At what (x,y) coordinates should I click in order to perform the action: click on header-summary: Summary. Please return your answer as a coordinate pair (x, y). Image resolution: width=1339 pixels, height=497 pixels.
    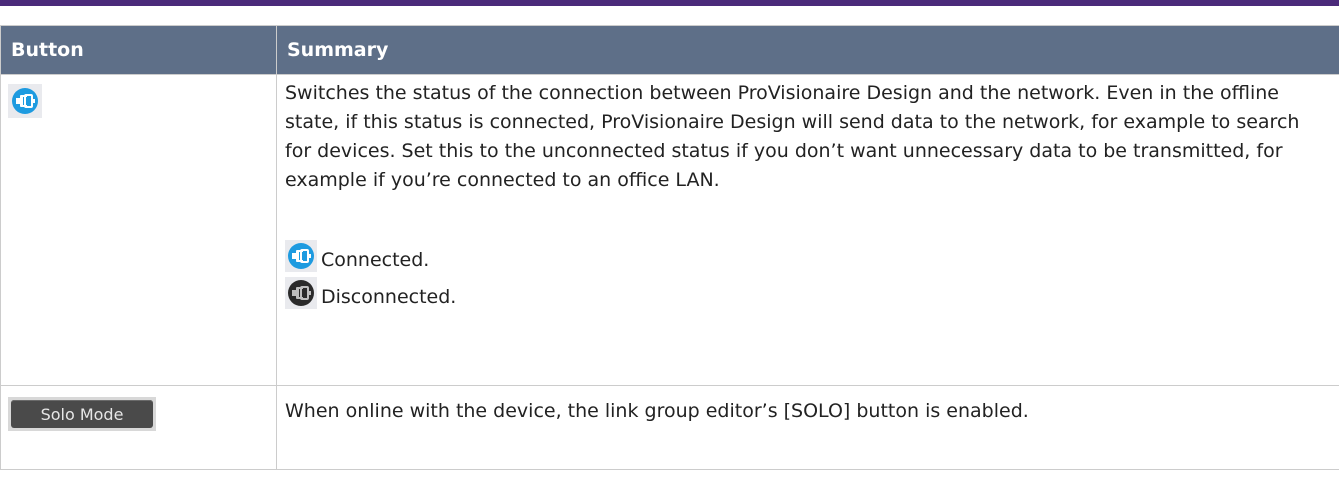
    Looking at the image, I should click on (807, 50).